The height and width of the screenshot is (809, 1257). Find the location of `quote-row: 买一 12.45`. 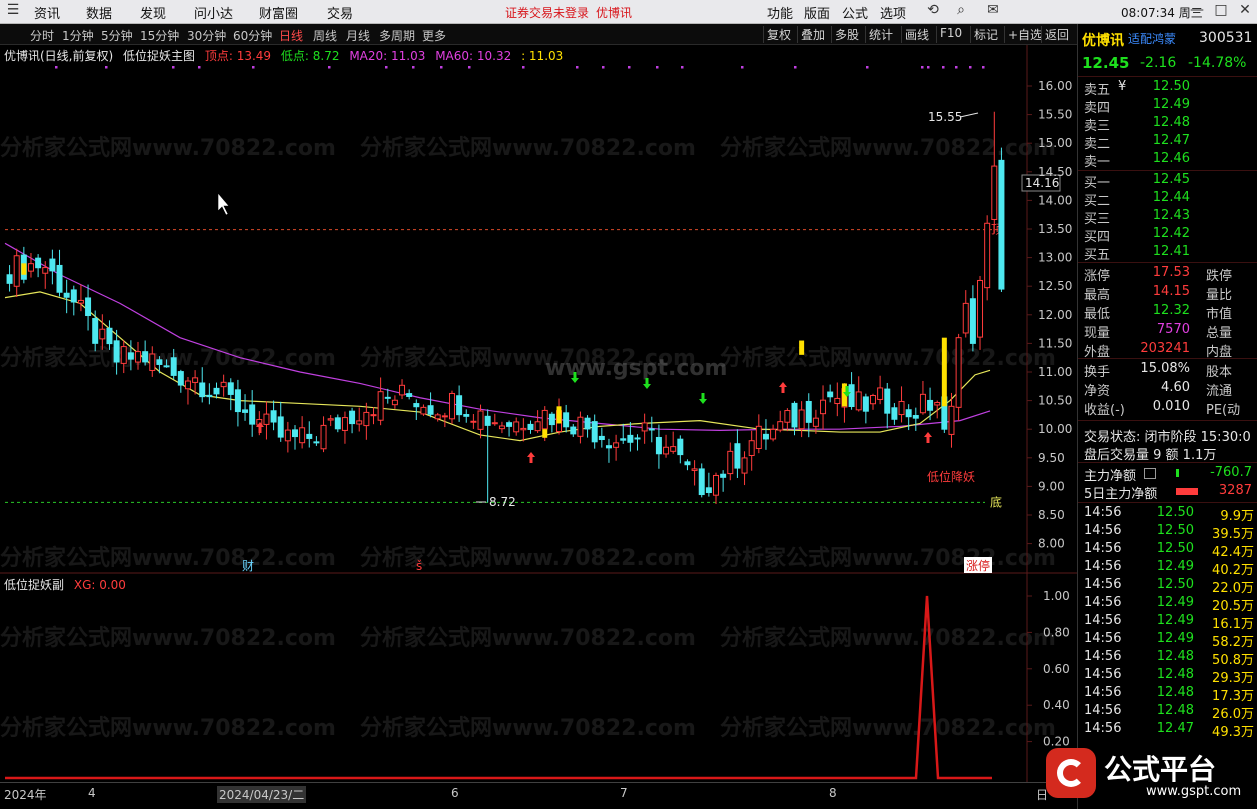

quote-row: 买一 12.45 is located at coordinates (1169, 181).